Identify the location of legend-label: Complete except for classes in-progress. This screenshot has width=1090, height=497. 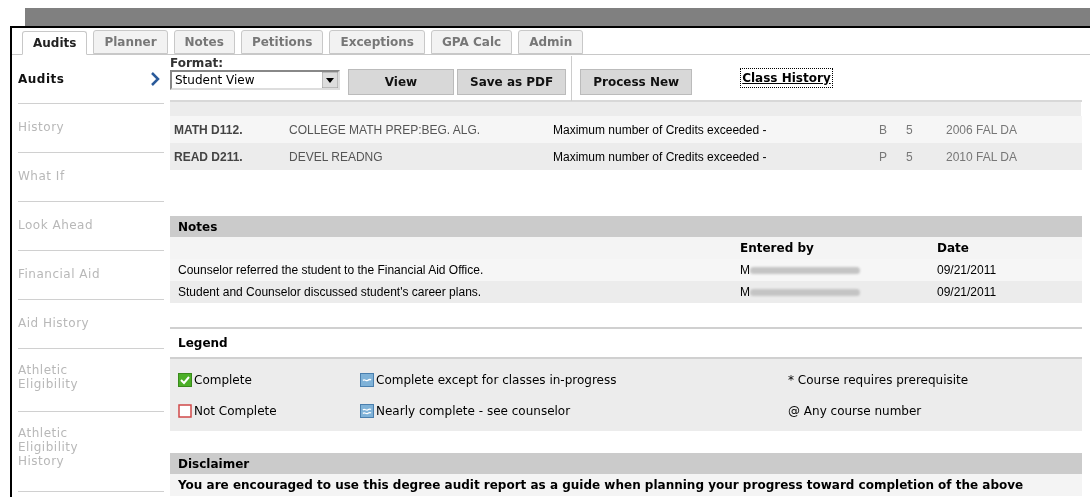
(496, 380).